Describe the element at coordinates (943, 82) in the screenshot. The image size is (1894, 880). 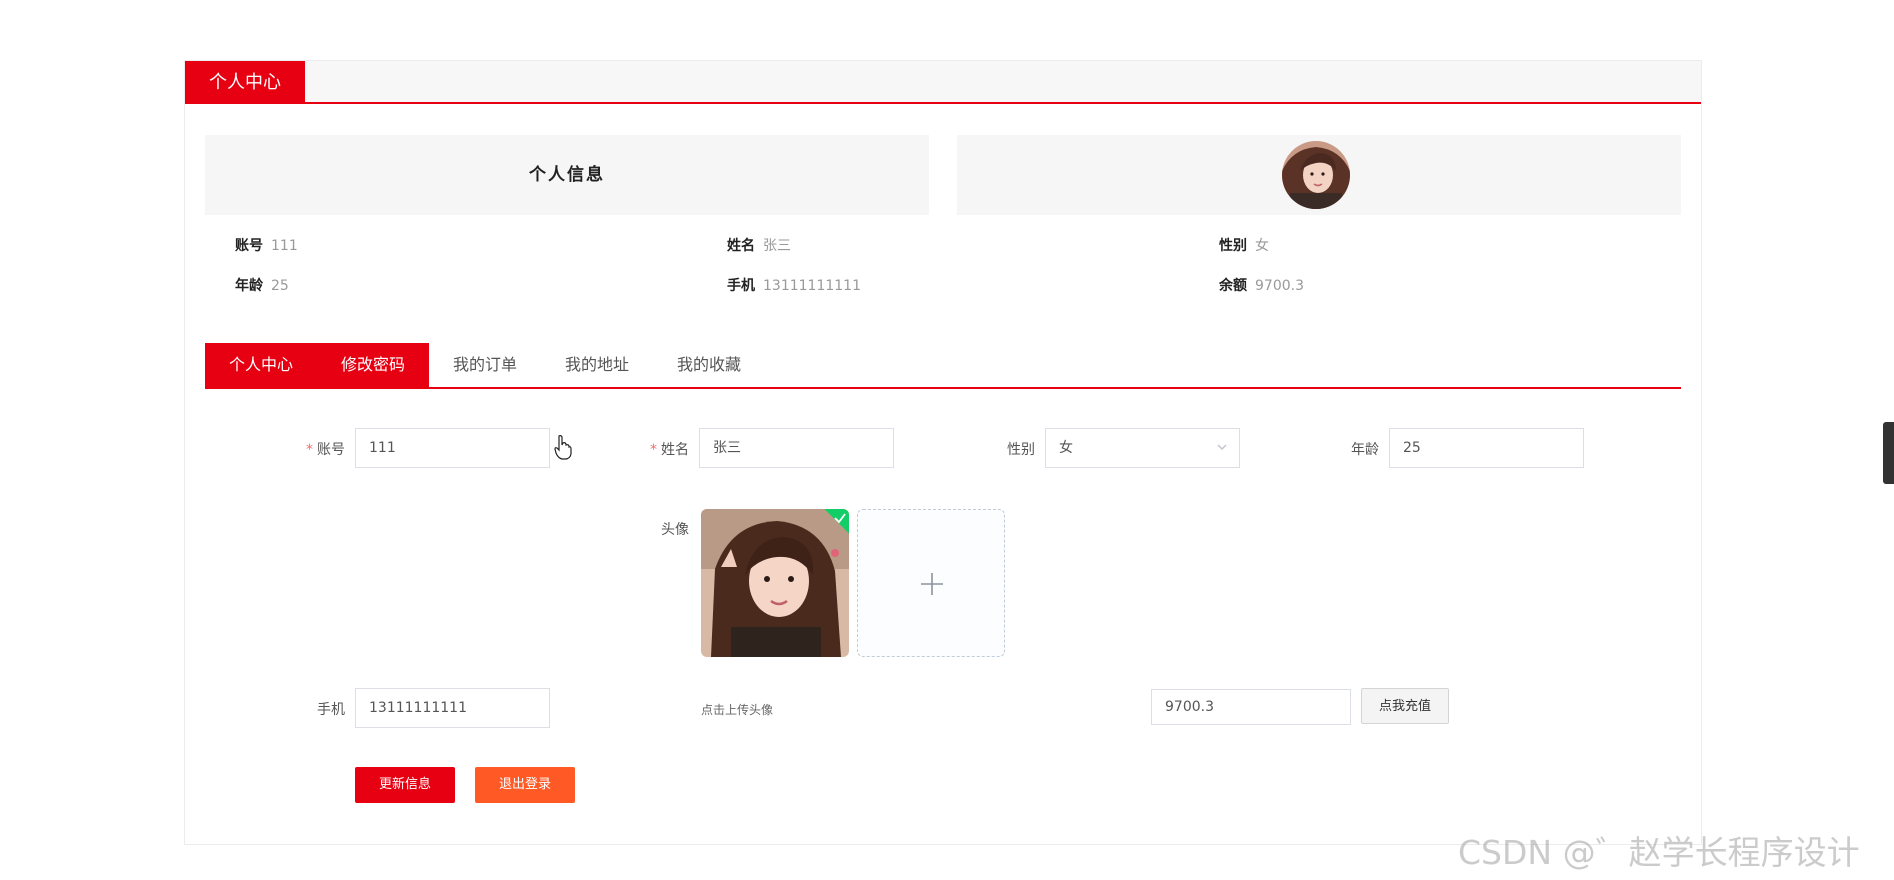
I see `card-header: 个人中心` at that location.